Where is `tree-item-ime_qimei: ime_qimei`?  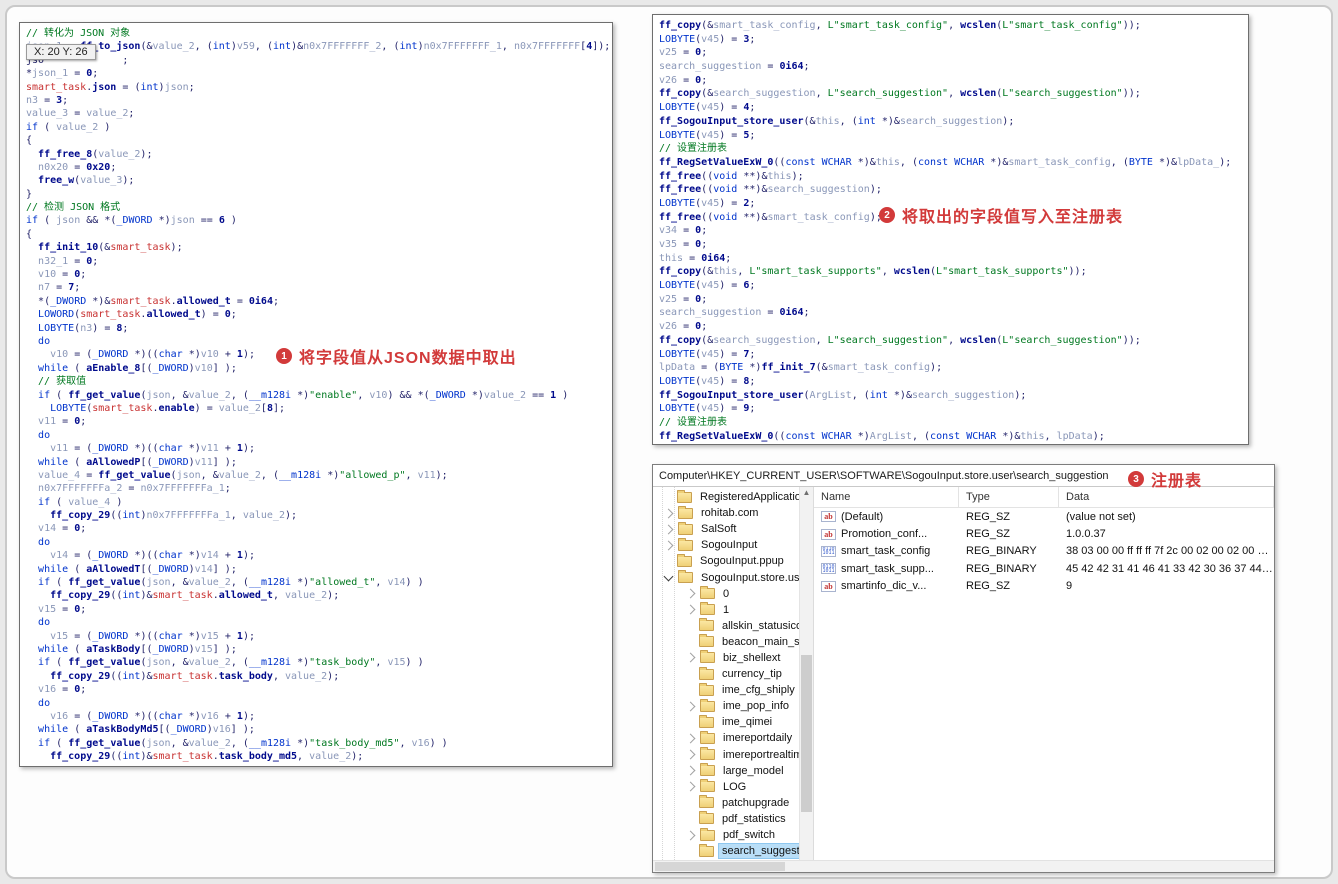
tree-item-ime_qimei: ime_qimei is located at coordinates (733, 722).